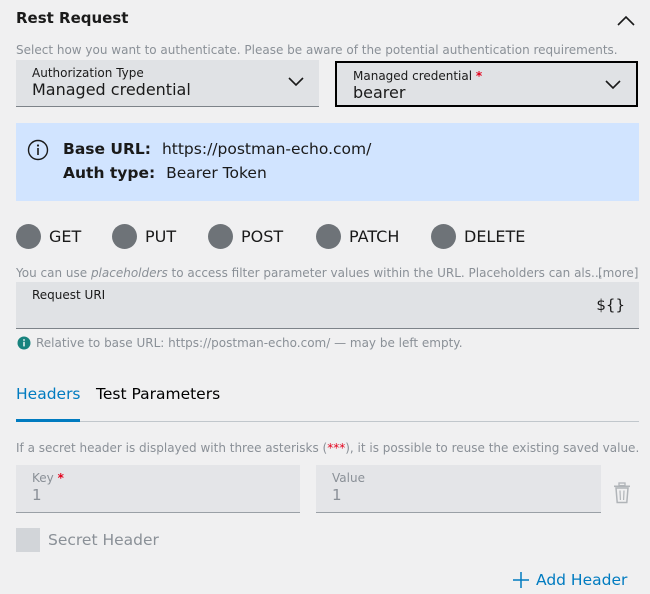 This screenshot has height=594, width=650. Describe the element at coordinates (327, 305) in the screenshot. I see `request-uri-input: Request URI ${}` at that location.